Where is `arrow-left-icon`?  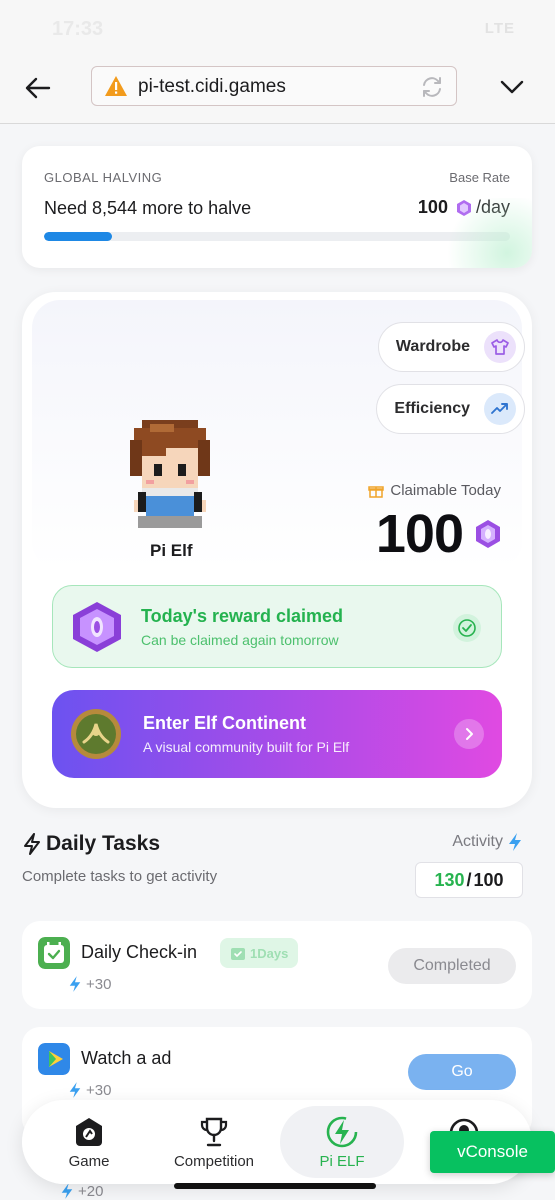 arrow-left-icon is located at coordinates (38, 88).